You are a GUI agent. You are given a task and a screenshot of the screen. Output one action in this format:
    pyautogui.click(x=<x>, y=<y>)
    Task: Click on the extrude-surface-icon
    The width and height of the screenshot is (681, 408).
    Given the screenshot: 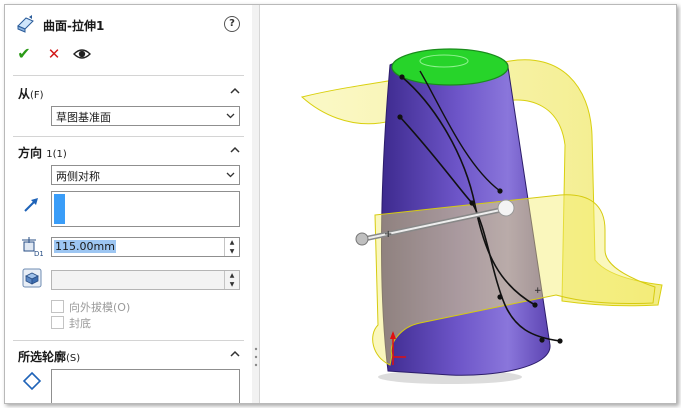 What is the action you would take?
    pyautogui.click(x=25, y=24)
    